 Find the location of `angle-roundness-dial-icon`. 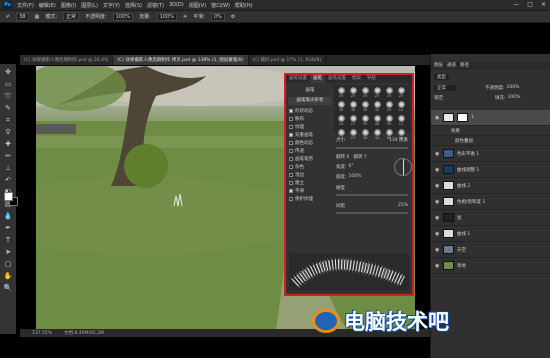

angle-roundness-dial-icon is located at coordinates (403, 167).